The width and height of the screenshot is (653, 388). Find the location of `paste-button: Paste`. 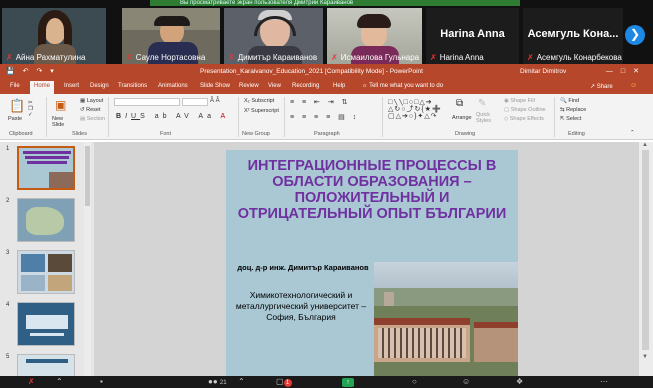

paste-button: Paste is located at coordinates (15, 119).